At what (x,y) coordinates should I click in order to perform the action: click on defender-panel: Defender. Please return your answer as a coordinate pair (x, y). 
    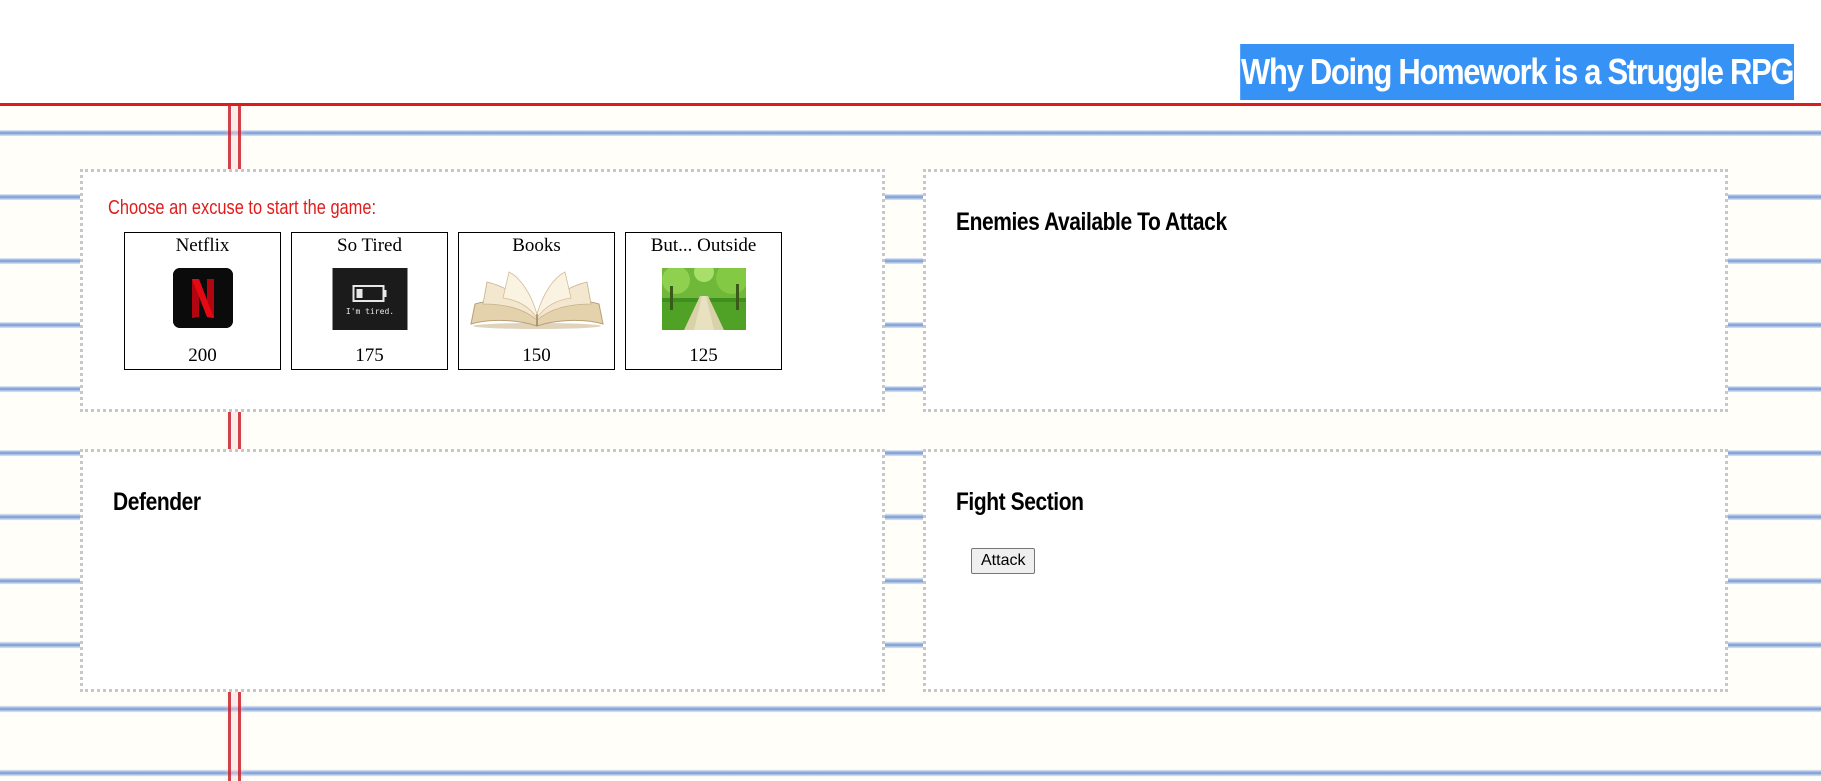
    Looking at the image, I should click on (482, 570).